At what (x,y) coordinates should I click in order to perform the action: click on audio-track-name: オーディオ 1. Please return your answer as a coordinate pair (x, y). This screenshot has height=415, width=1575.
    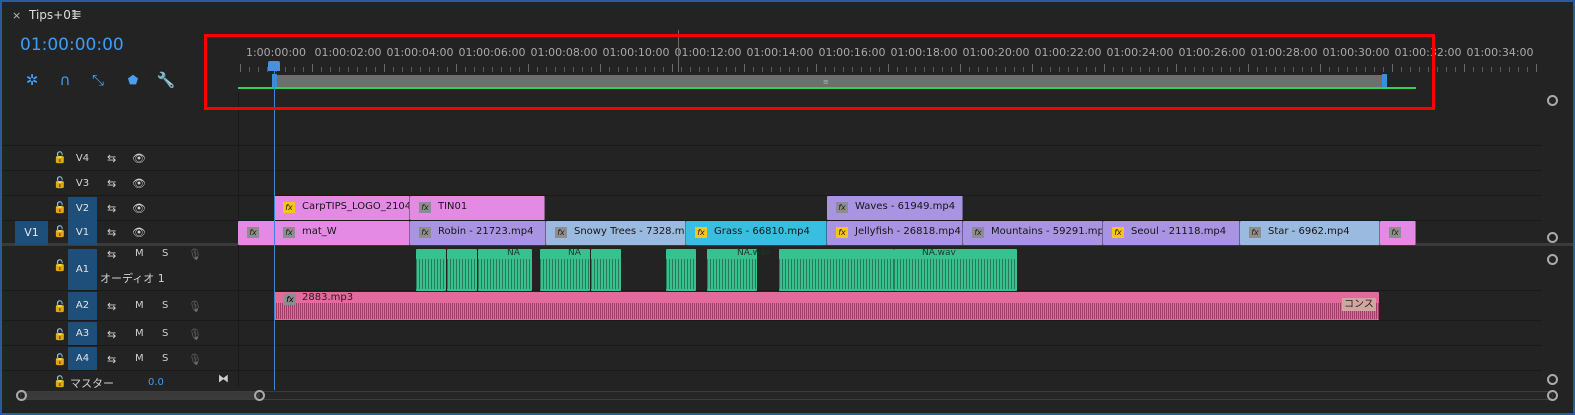
    Looking at the image, I should click on (132, 278).